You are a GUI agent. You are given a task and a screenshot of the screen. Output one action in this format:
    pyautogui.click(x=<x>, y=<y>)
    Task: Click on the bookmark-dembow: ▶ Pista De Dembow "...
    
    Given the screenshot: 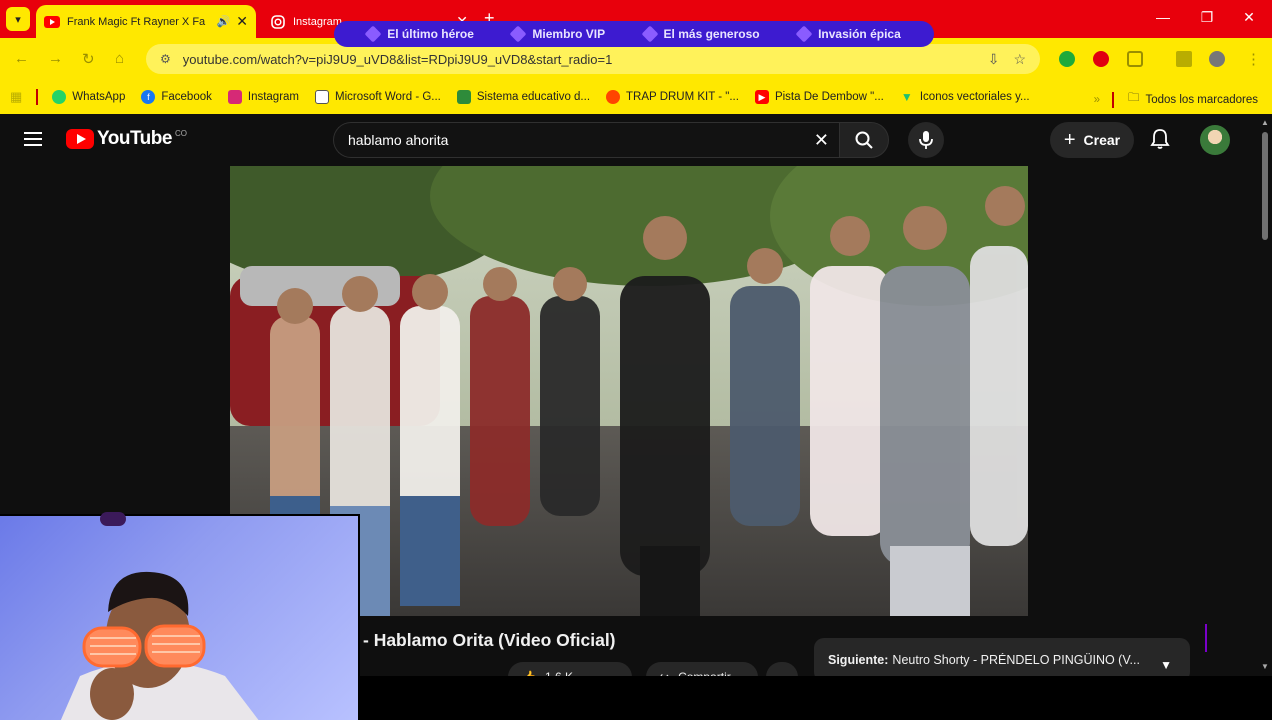 What is the action you would take?
    pyautogui.click(x=819, y=97)
    